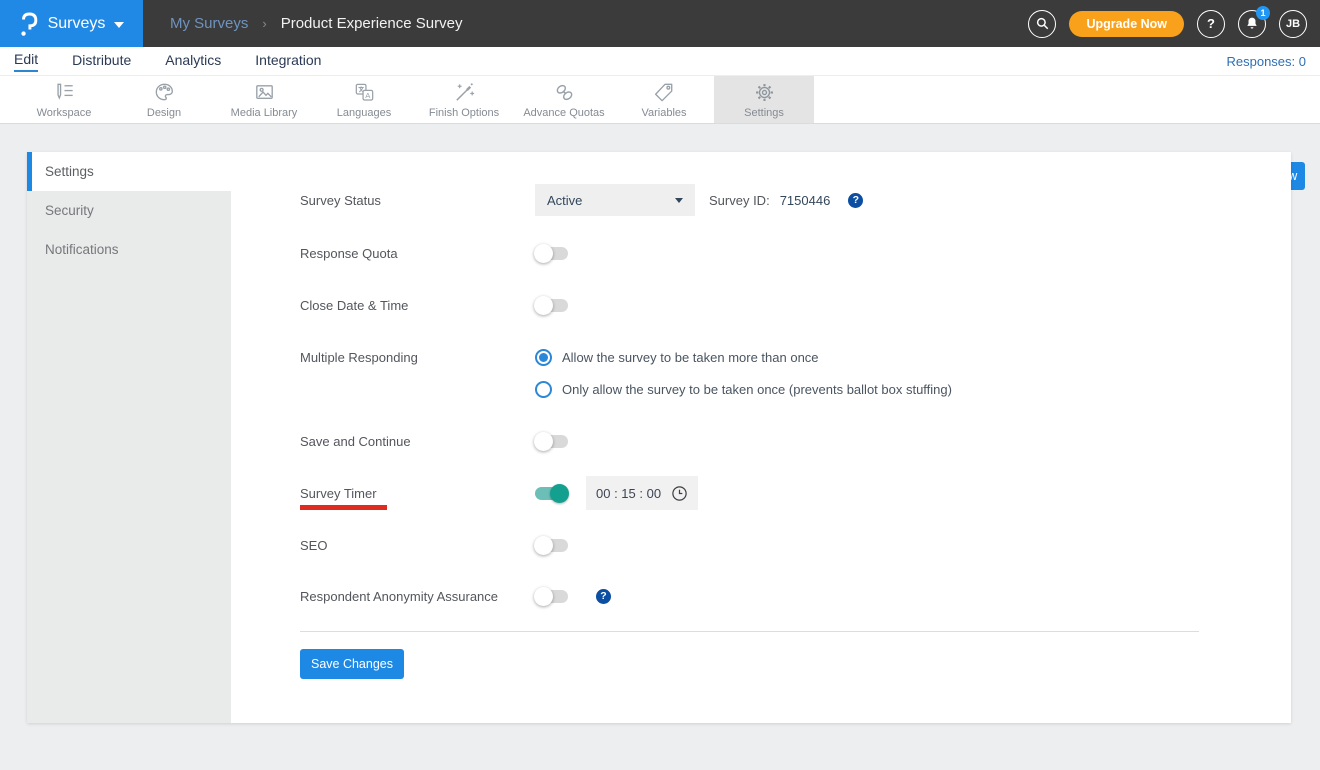  I want to click on breadcrumb-my-surveys: My Surveys, so click(209, 23).